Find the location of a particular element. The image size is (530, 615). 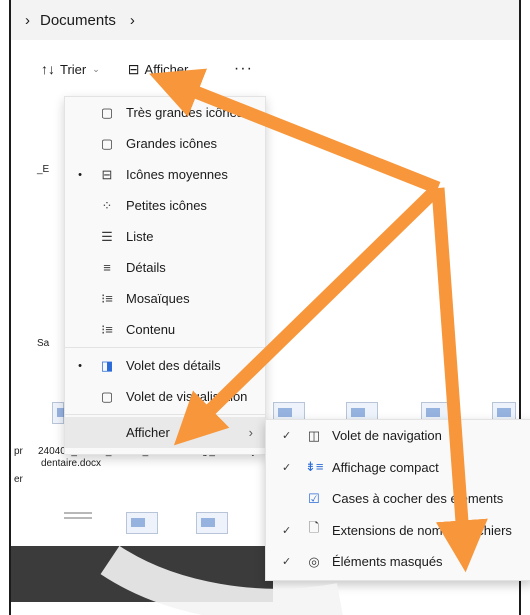

menu-item-label: Très grandes icônes is located at coordinates (185, 112).